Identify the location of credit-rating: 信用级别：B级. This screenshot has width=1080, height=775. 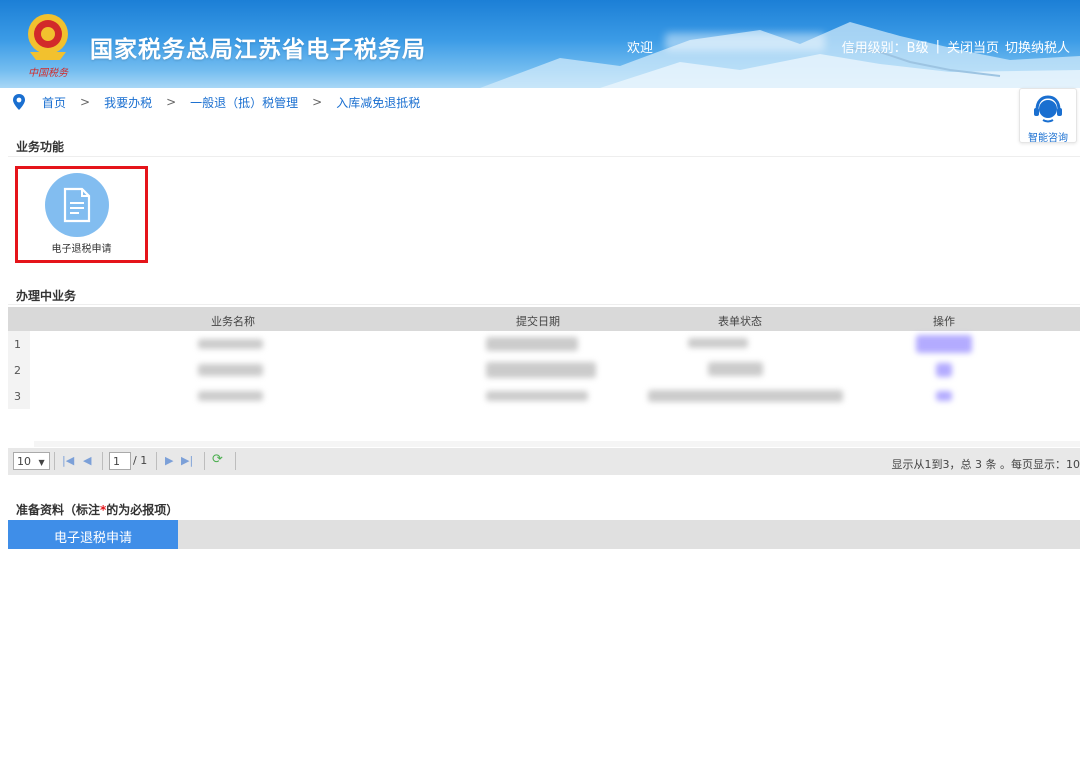
(885, 48).